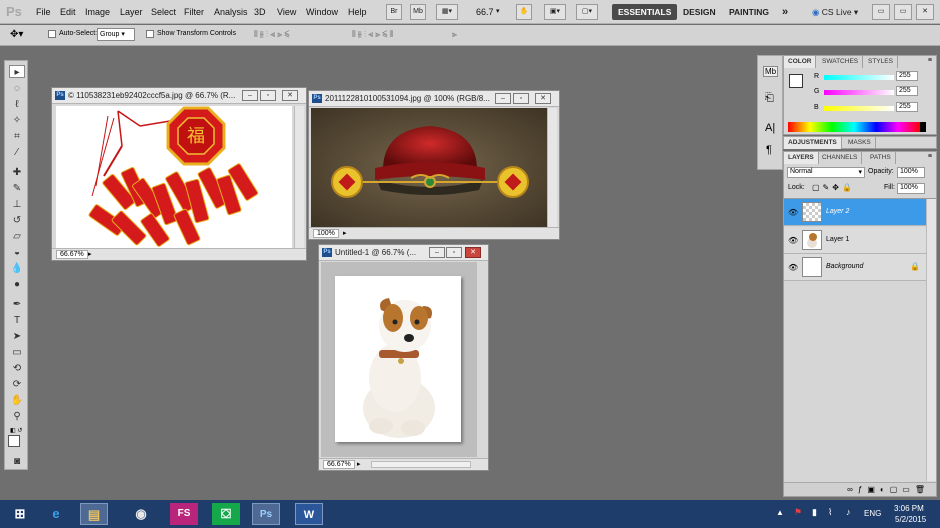  I want to click on workspace-essentials: ESSENTIALS, so click(645, 12).